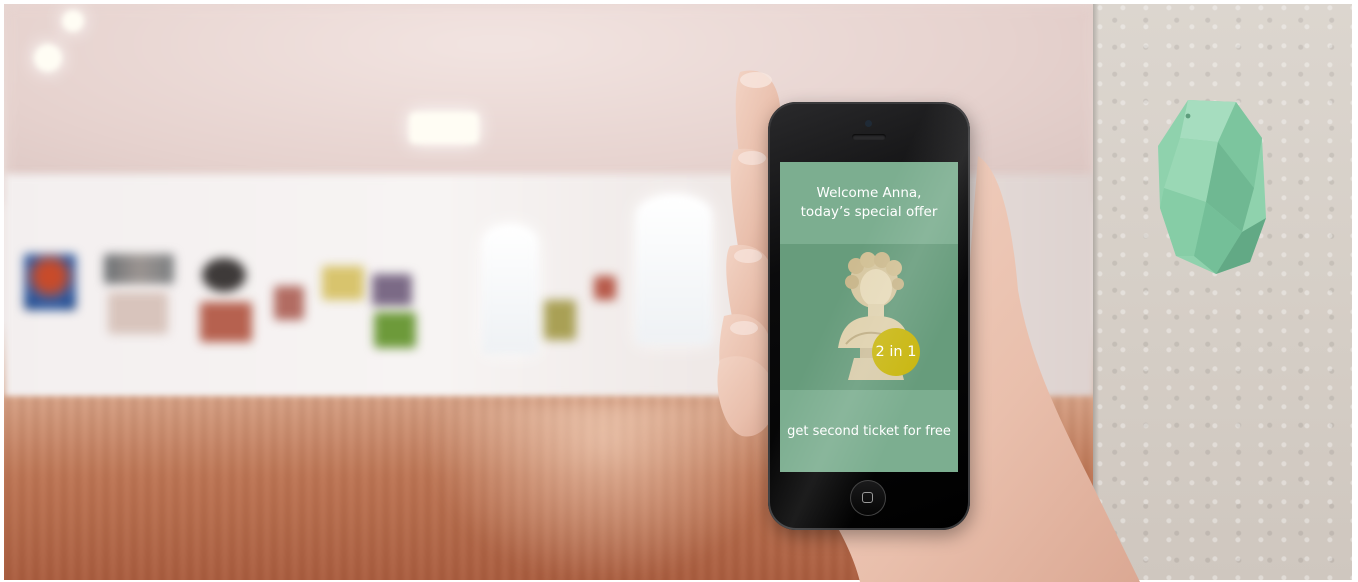  I want to click on front-camera, so click(868, 123).